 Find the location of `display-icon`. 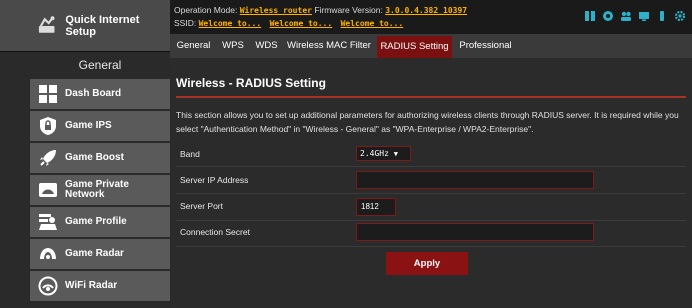

display-icon is located at coordinates (644, 16).